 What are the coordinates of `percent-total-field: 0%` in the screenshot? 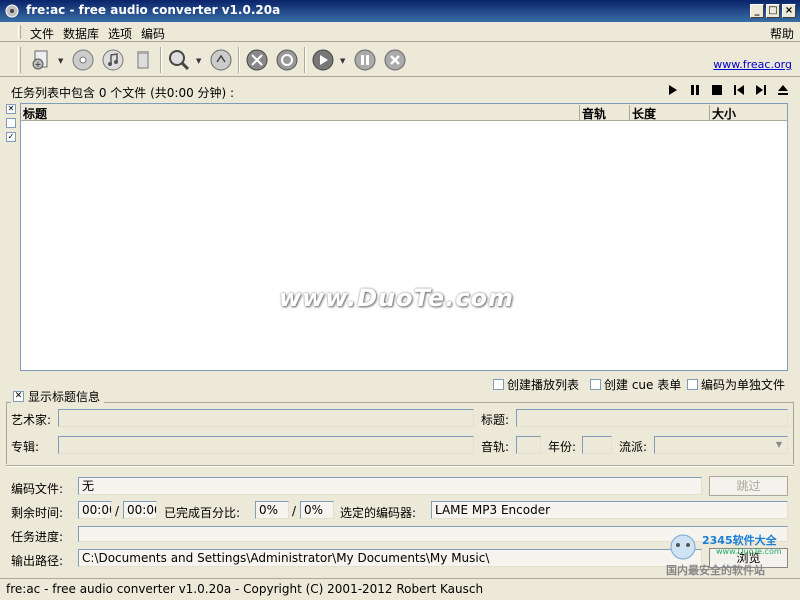 It's located at (317, 510).